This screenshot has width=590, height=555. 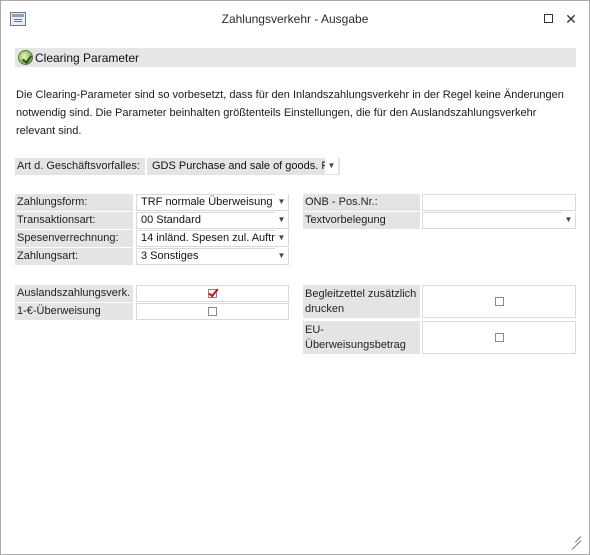 I want to click on zahlungsart-select: 3 Sonstiges, so click(x=212, y=256).